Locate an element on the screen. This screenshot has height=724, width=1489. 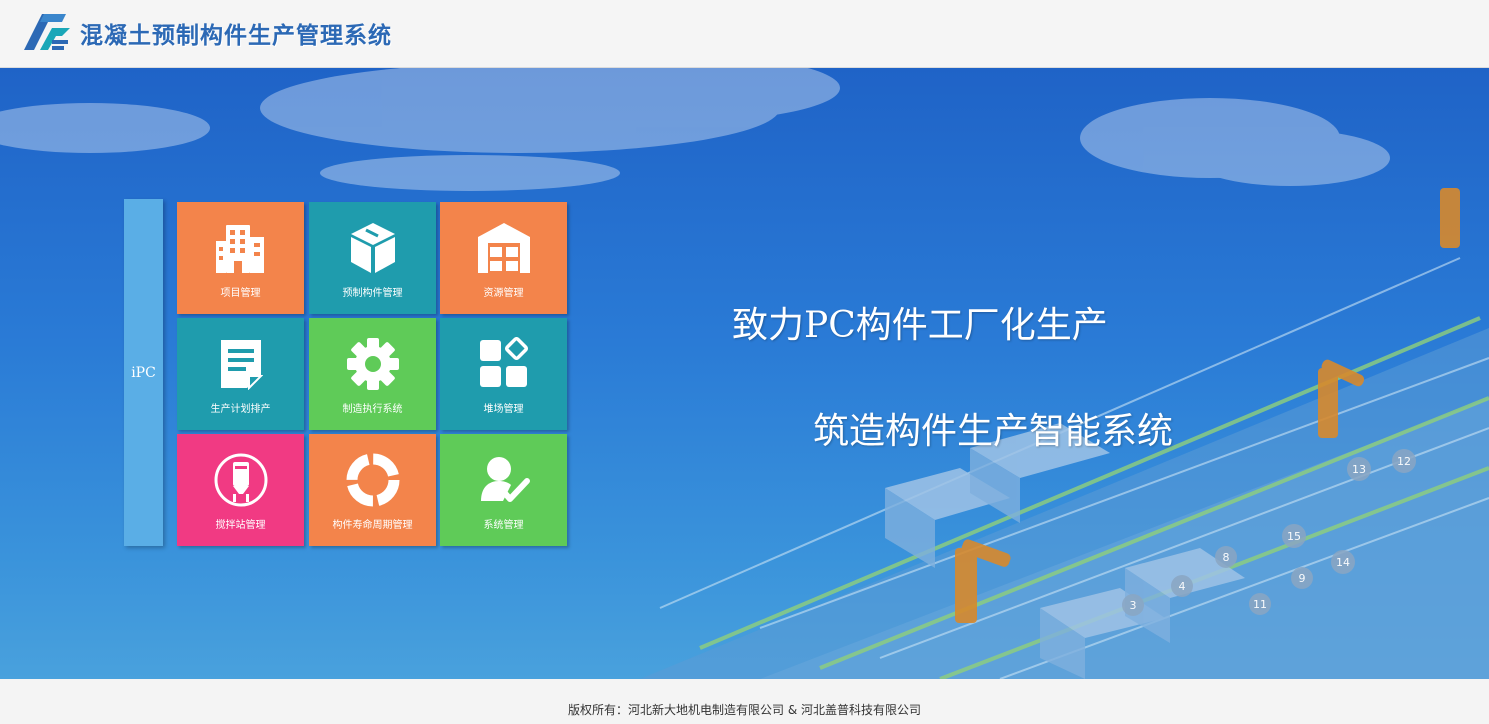
building-icon is located at coordinates (241, 248).